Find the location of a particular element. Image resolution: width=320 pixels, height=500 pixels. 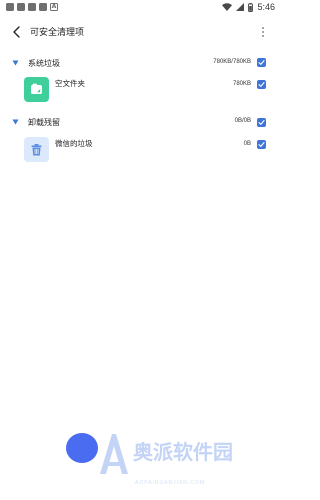

list-item-wechat-junk: 微信的垃圾 0B is located at coordinates (140, 151).